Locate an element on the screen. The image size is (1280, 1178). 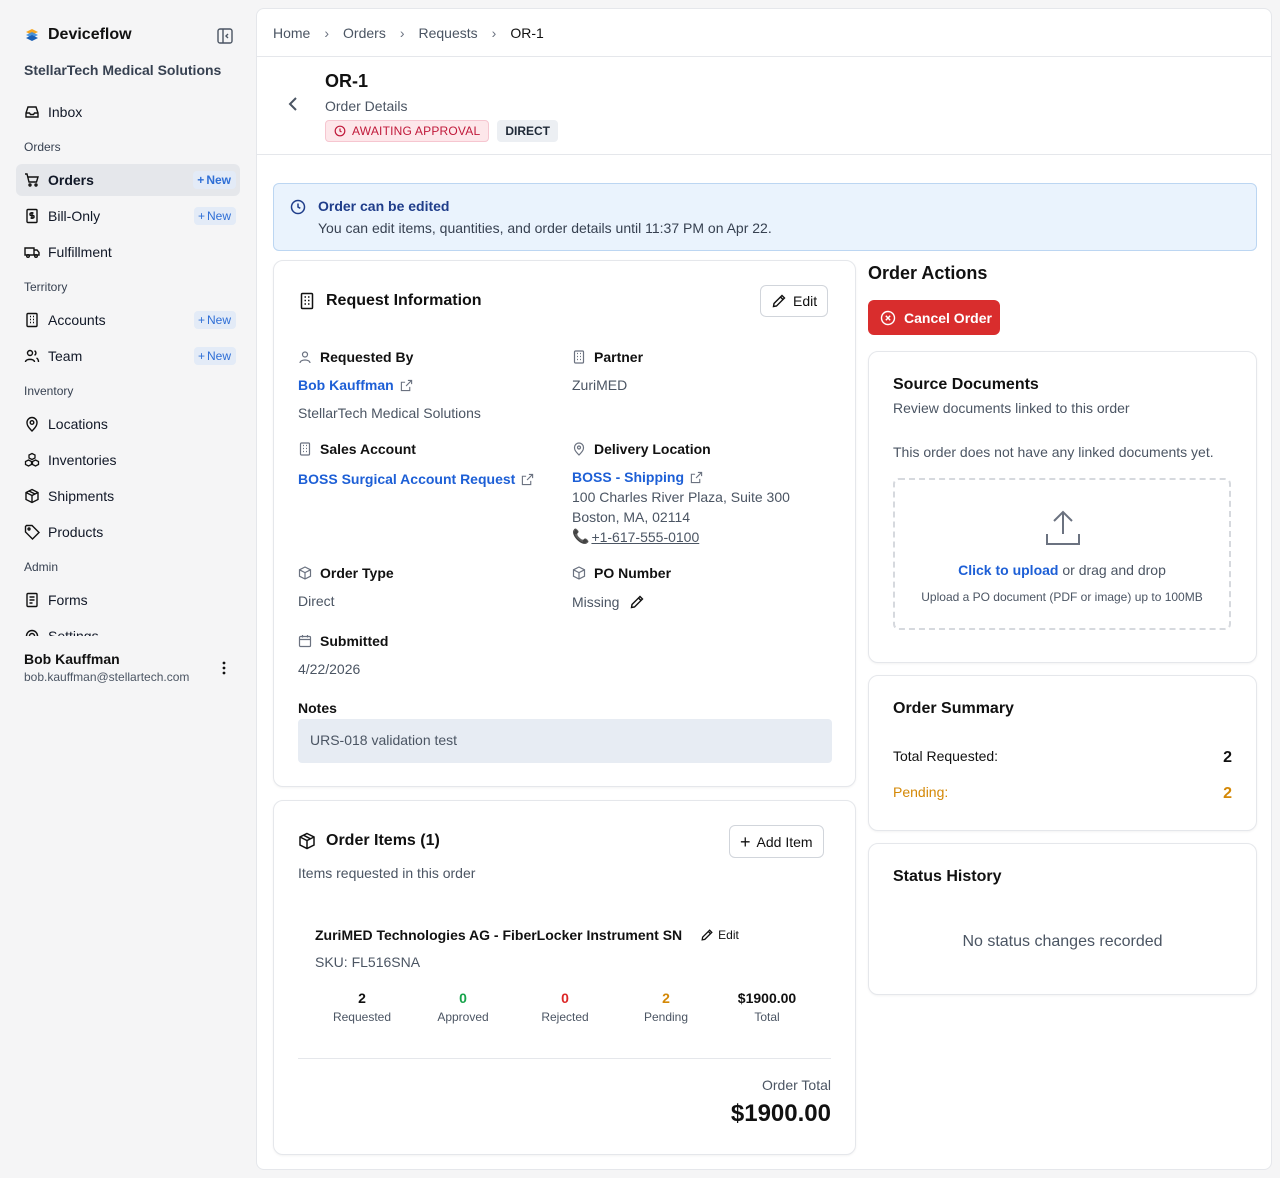
brand-name: Deviceflow is located at coordinates (90, 34).